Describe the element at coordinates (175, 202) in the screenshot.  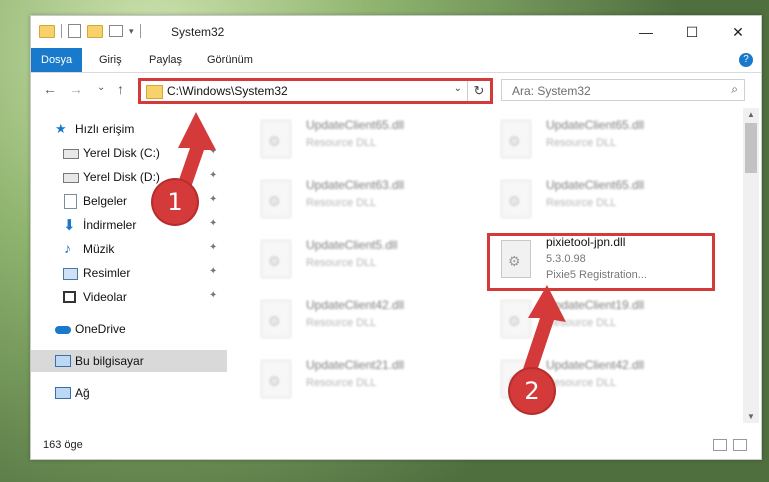
I see `step-1-badge: 1` at that location.